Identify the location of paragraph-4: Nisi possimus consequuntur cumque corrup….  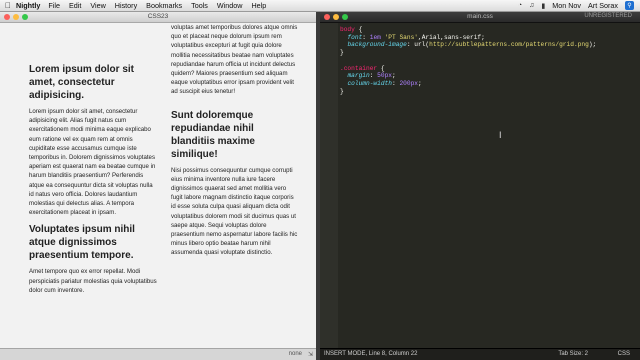
(234, 211).